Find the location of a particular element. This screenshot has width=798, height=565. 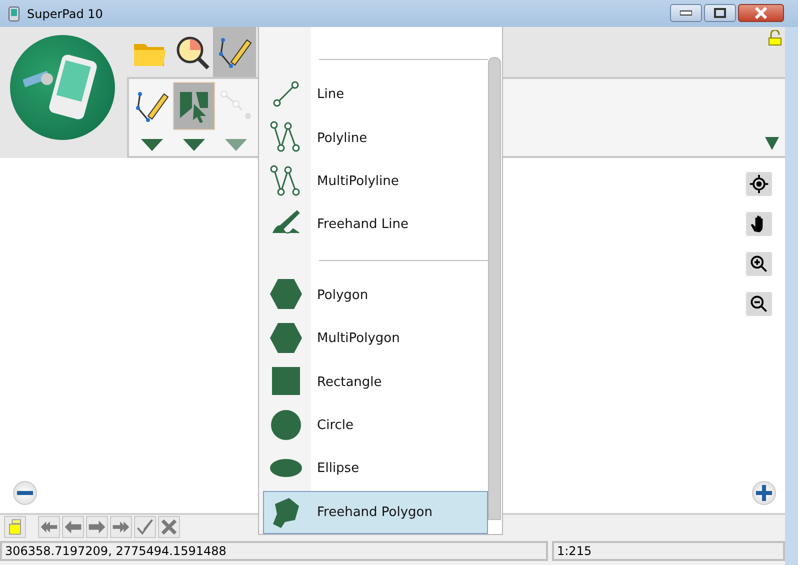

menu-item: Freehand Polygon is located at coordinates (375, 512).